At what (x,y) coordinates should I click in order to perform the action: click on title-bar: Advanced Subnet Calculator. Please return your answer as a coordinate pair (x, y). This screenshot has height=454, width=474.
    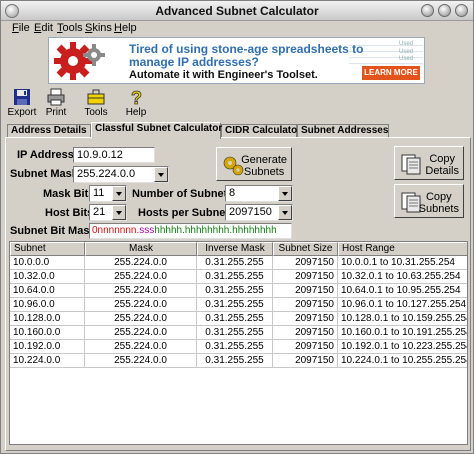
    Looking at the image, I should click on (237, 11).